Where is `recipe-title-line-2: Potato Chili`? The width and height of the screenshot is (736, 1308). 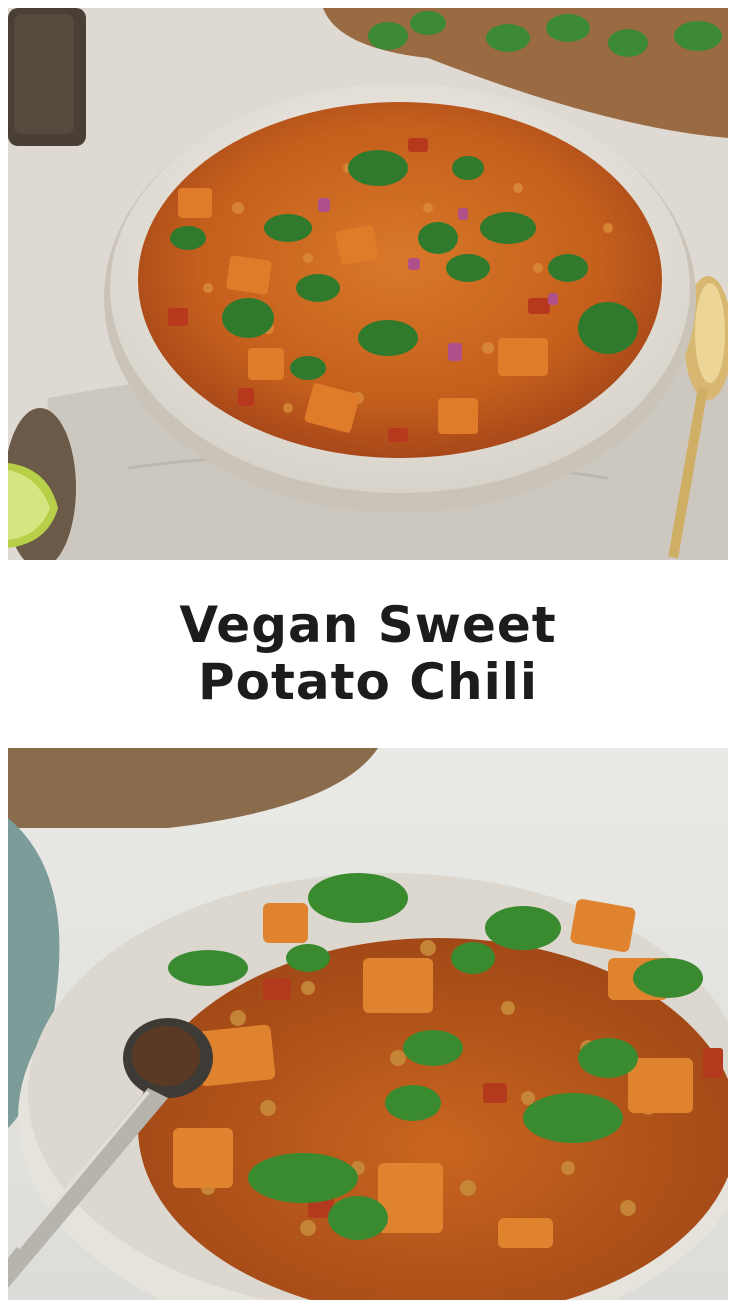
recipe-title-line-2: Potato Chili is located at coordinates (367, 682).